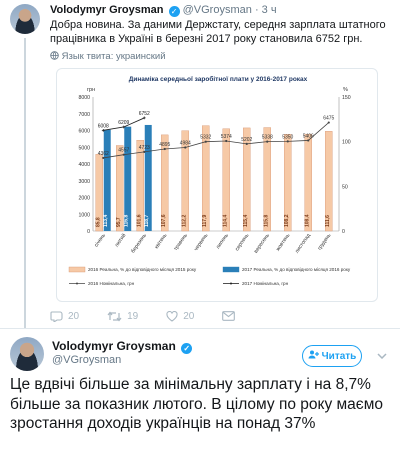  What do you see at coordinates (181, 241) in the screenshot?
I see `x-tick-label: травень` at bounding box center [181, 241].